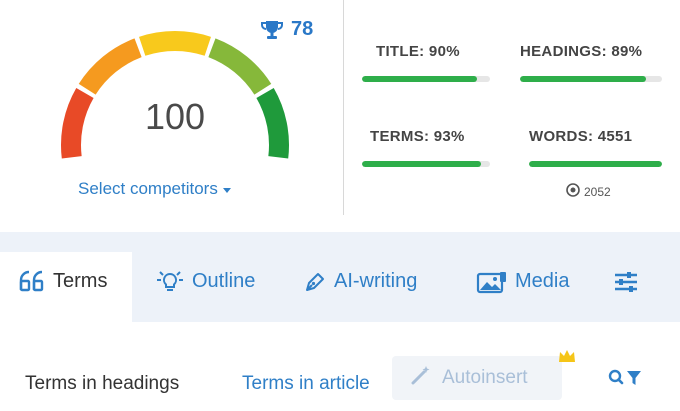 Image resolution: width=680 pixels, height=411 pixels. Describe the element at coordinates (315, 282) in the screenshot. I see `pen-icon` at that location.